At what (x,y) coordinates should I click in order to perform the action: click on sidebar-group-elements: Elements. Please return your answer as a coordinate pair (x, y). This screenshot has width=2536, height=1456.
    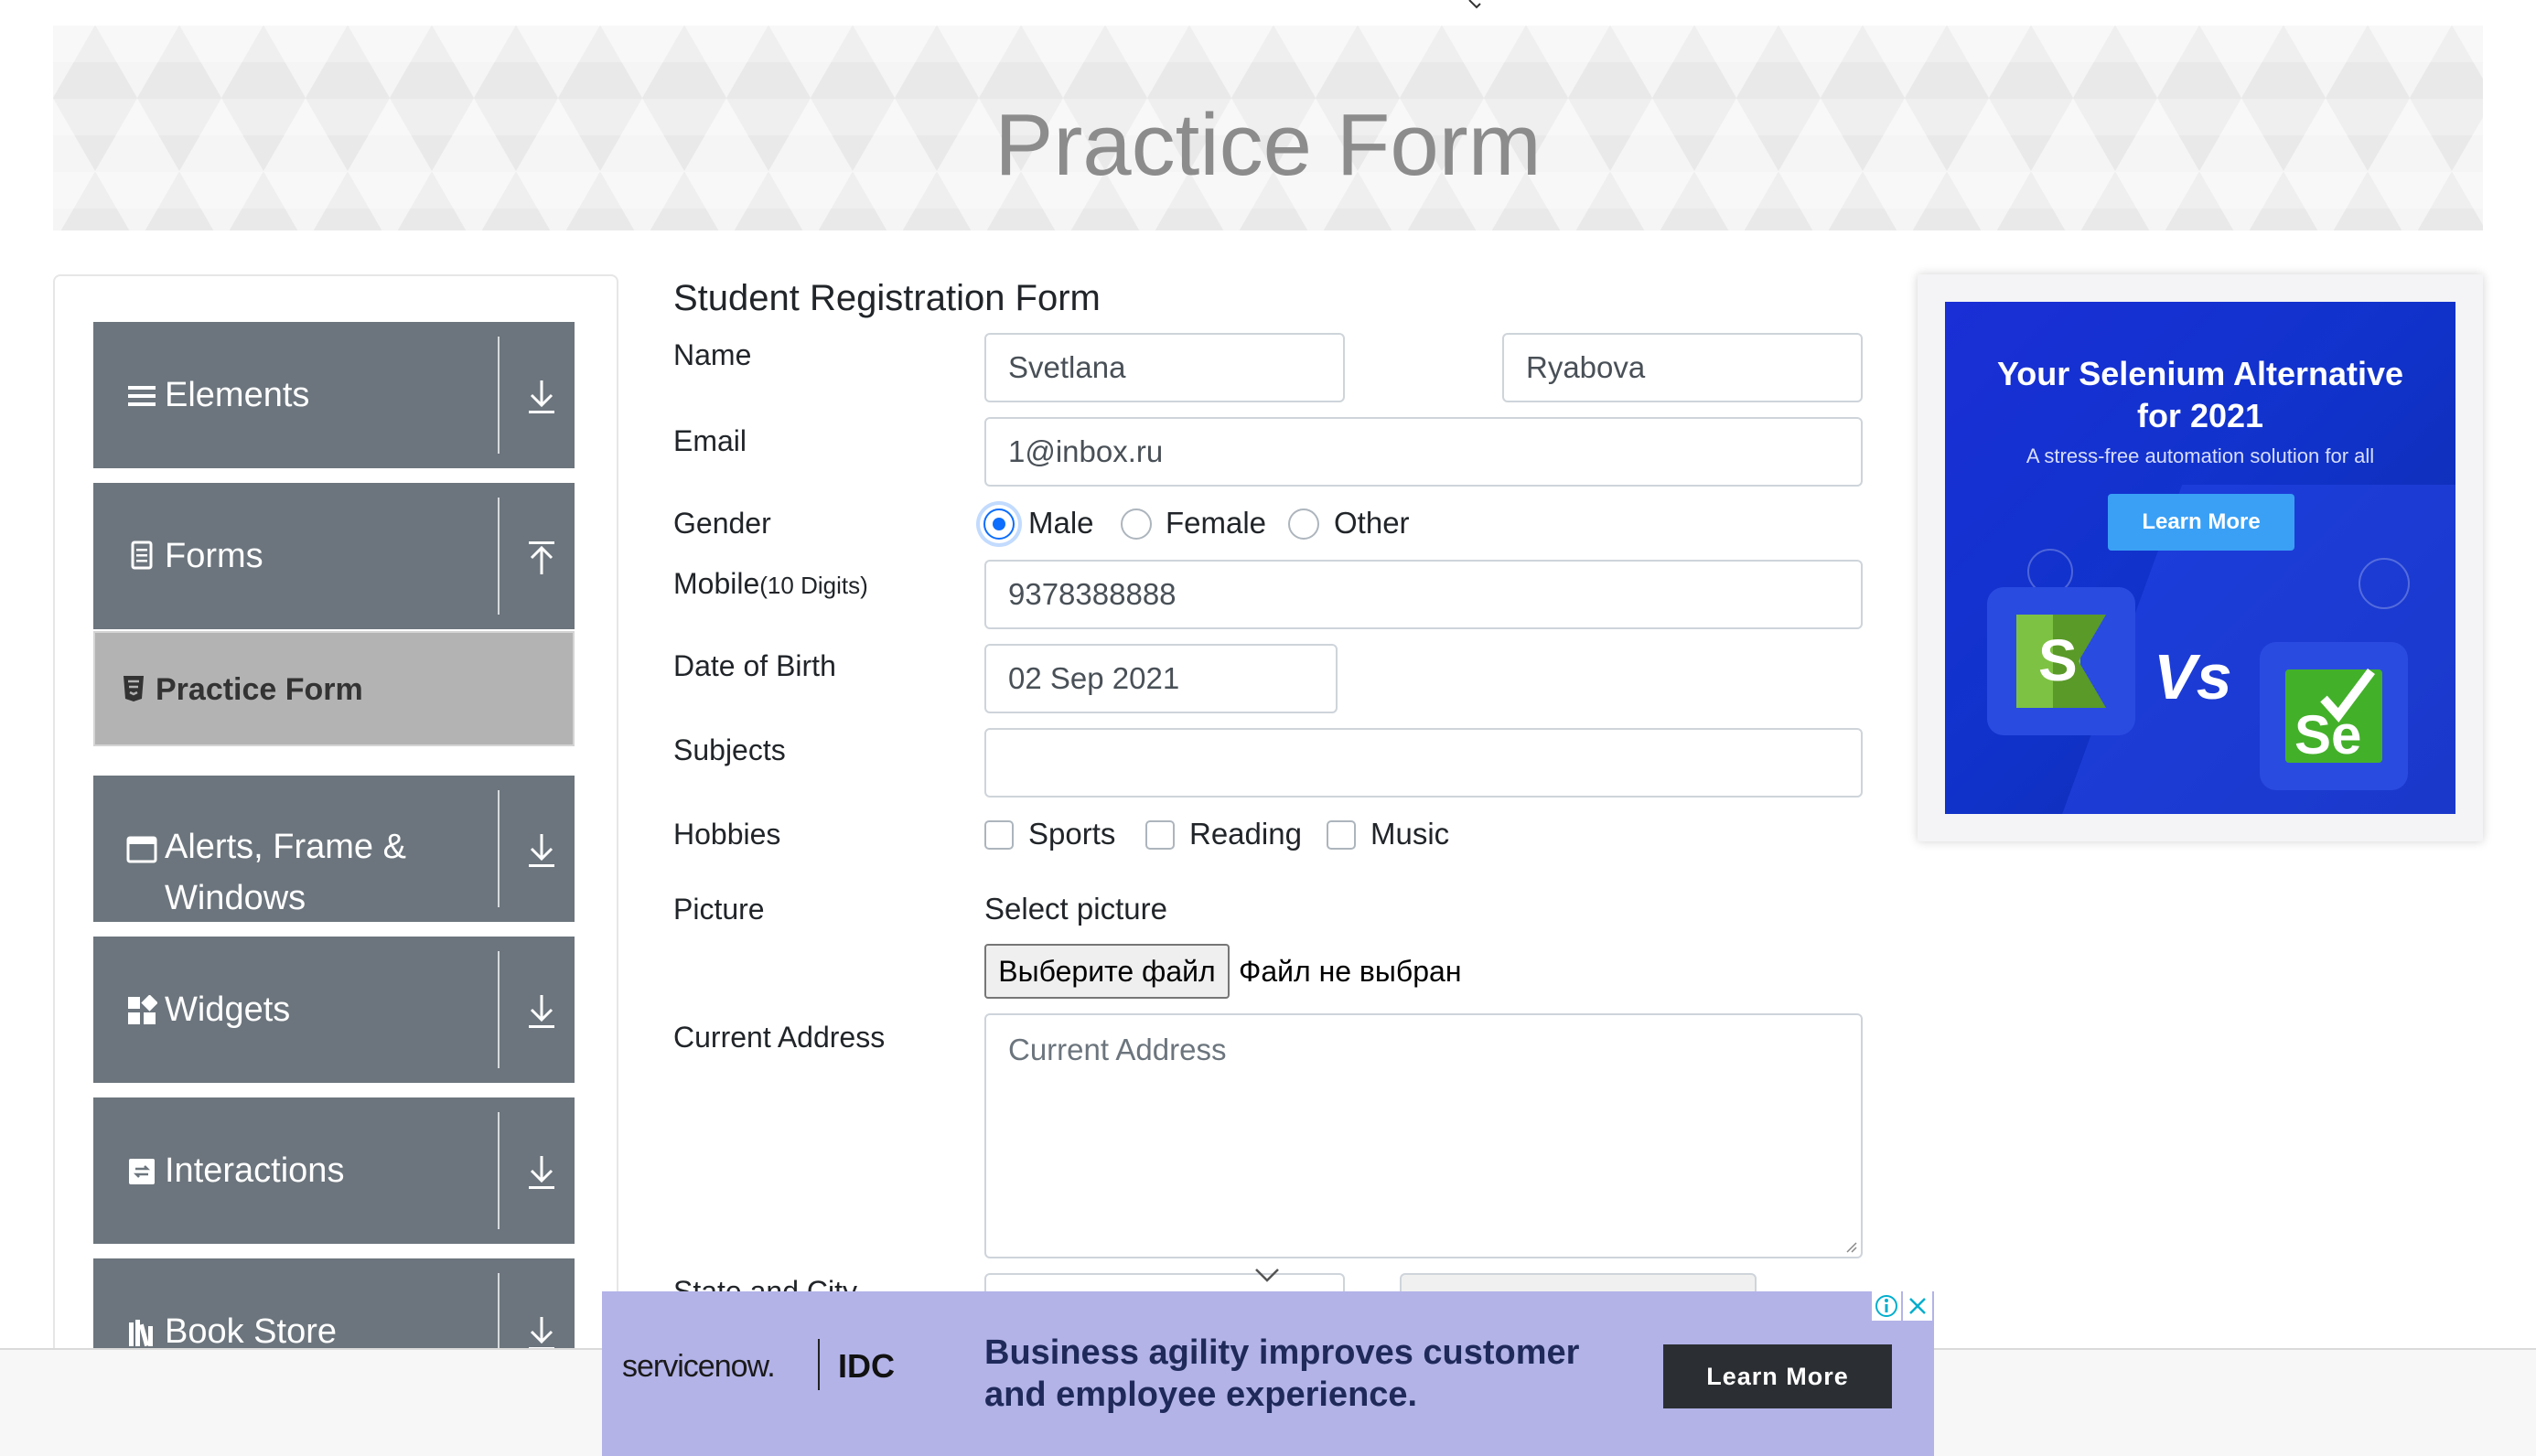
    Looking at the image, I should click on (334, 395).